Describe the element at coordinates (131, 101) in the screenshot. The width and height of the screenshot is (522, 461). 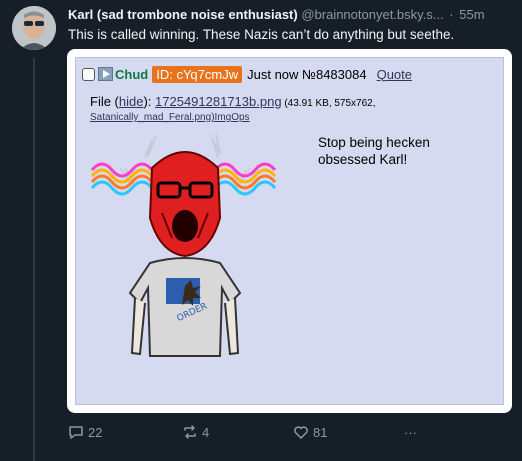
I see `hide-link: hide` at that location.